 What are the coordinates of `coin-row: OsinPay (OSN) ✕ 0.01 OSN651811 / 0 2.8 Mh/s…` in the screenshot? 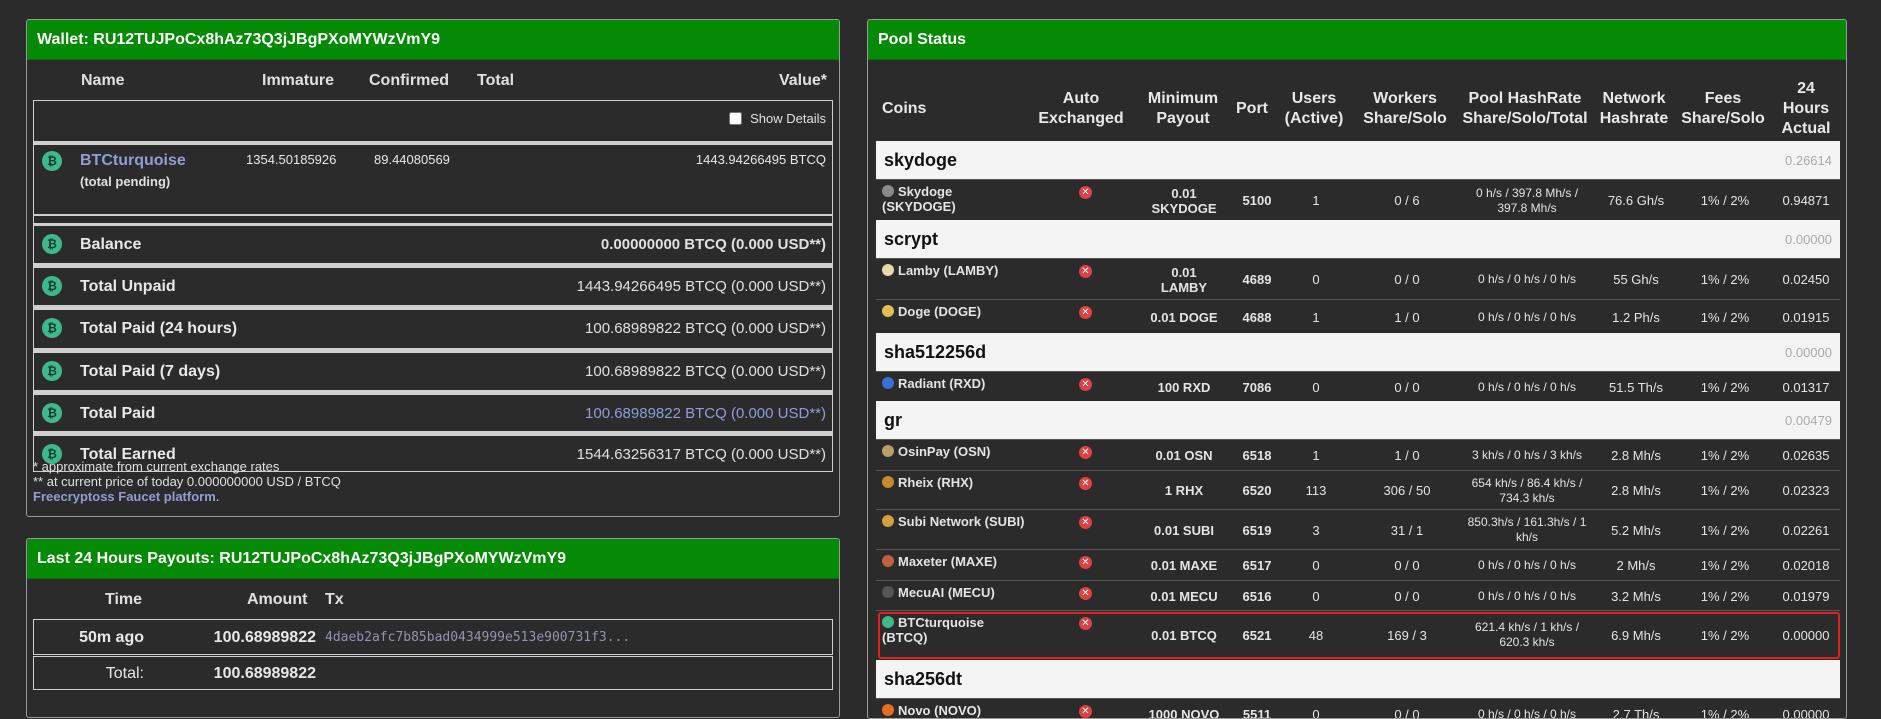 It's located at (1358, 454).